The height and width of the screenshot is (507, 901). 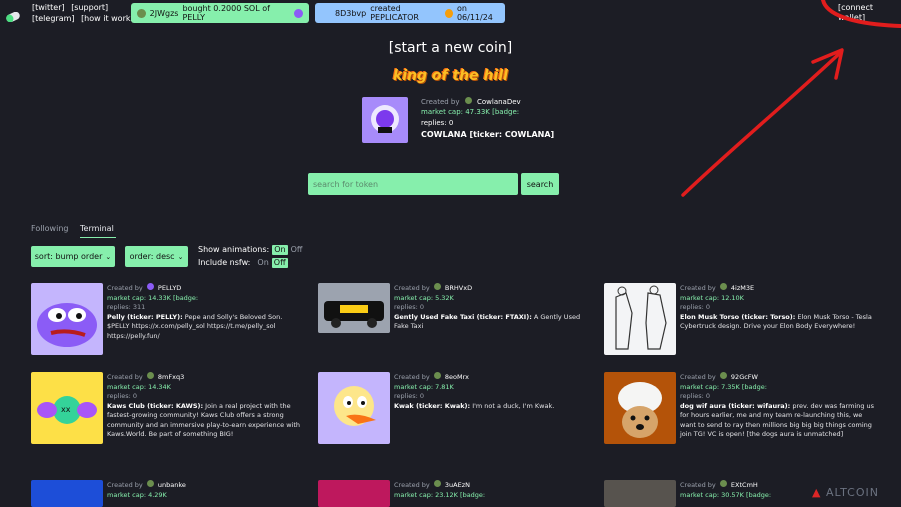 I want to click on nsfw-off-toggle: Off, so click(x=279, y=263).